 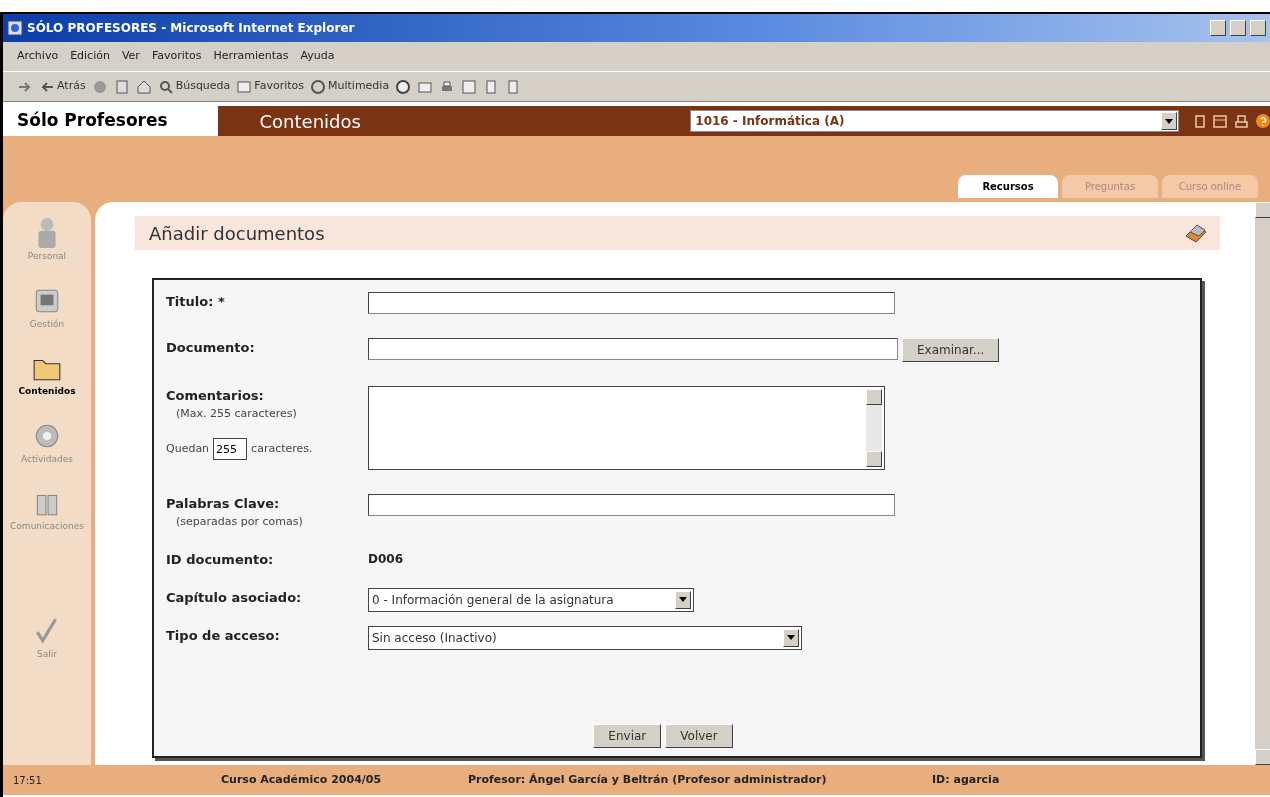 What do you see at coordinates (237, 233) in the screenshot?
I see `page-heading: Añadir documentos` at bounding box center [237, 233].